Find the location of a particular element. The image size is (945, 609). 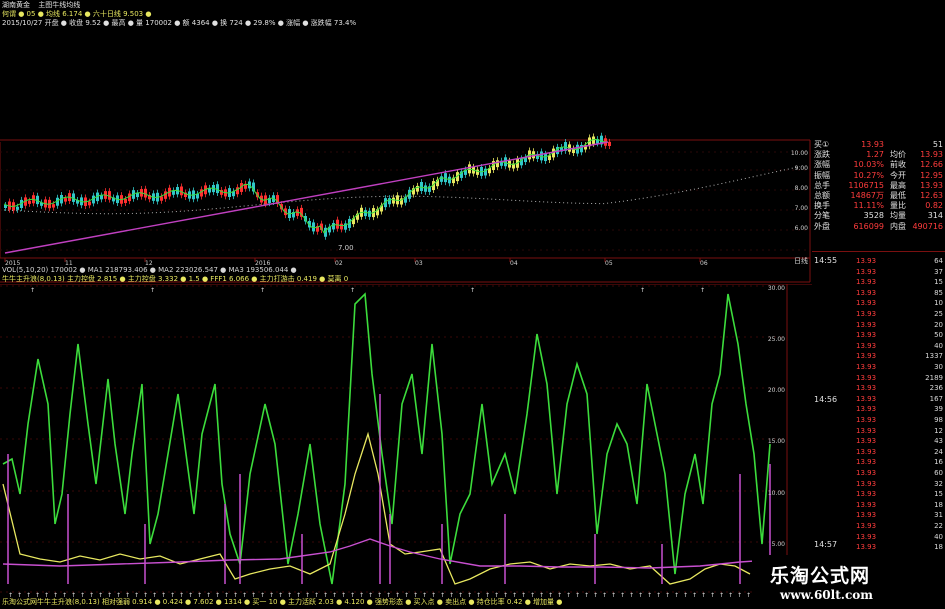

watermark-url: www.60lt.com is located at coordinates (826, 595).